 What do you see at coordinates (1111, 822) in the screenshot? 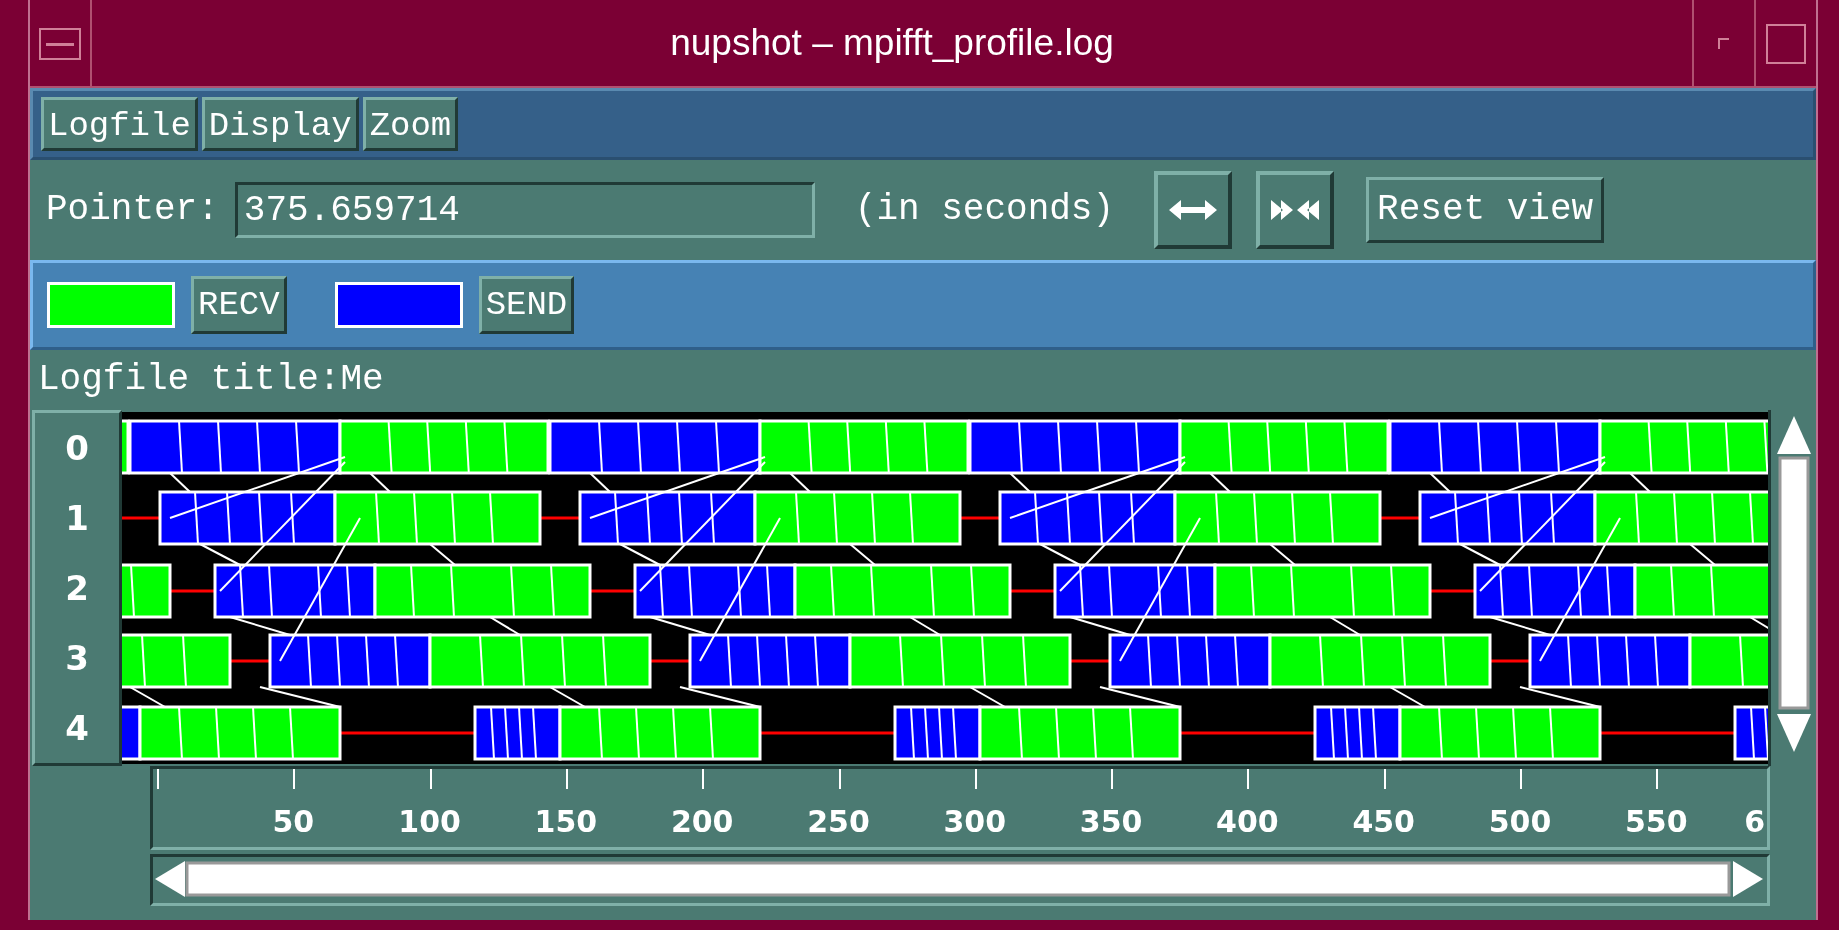
I see `axis-label: 350` at bounding box center [1111, 822].